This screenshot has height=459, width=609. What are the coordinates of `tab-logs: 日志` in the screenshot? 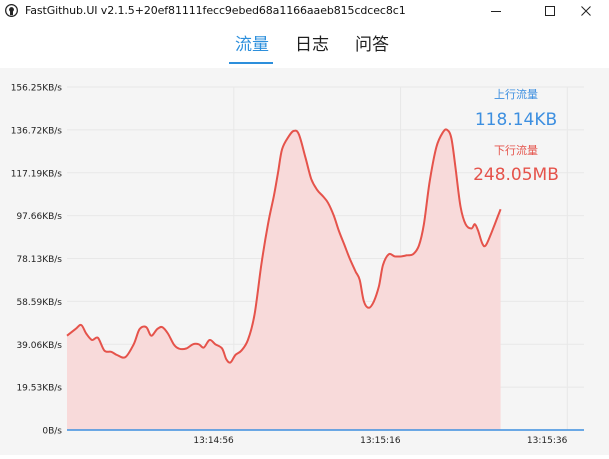 It's located at (312, 45).